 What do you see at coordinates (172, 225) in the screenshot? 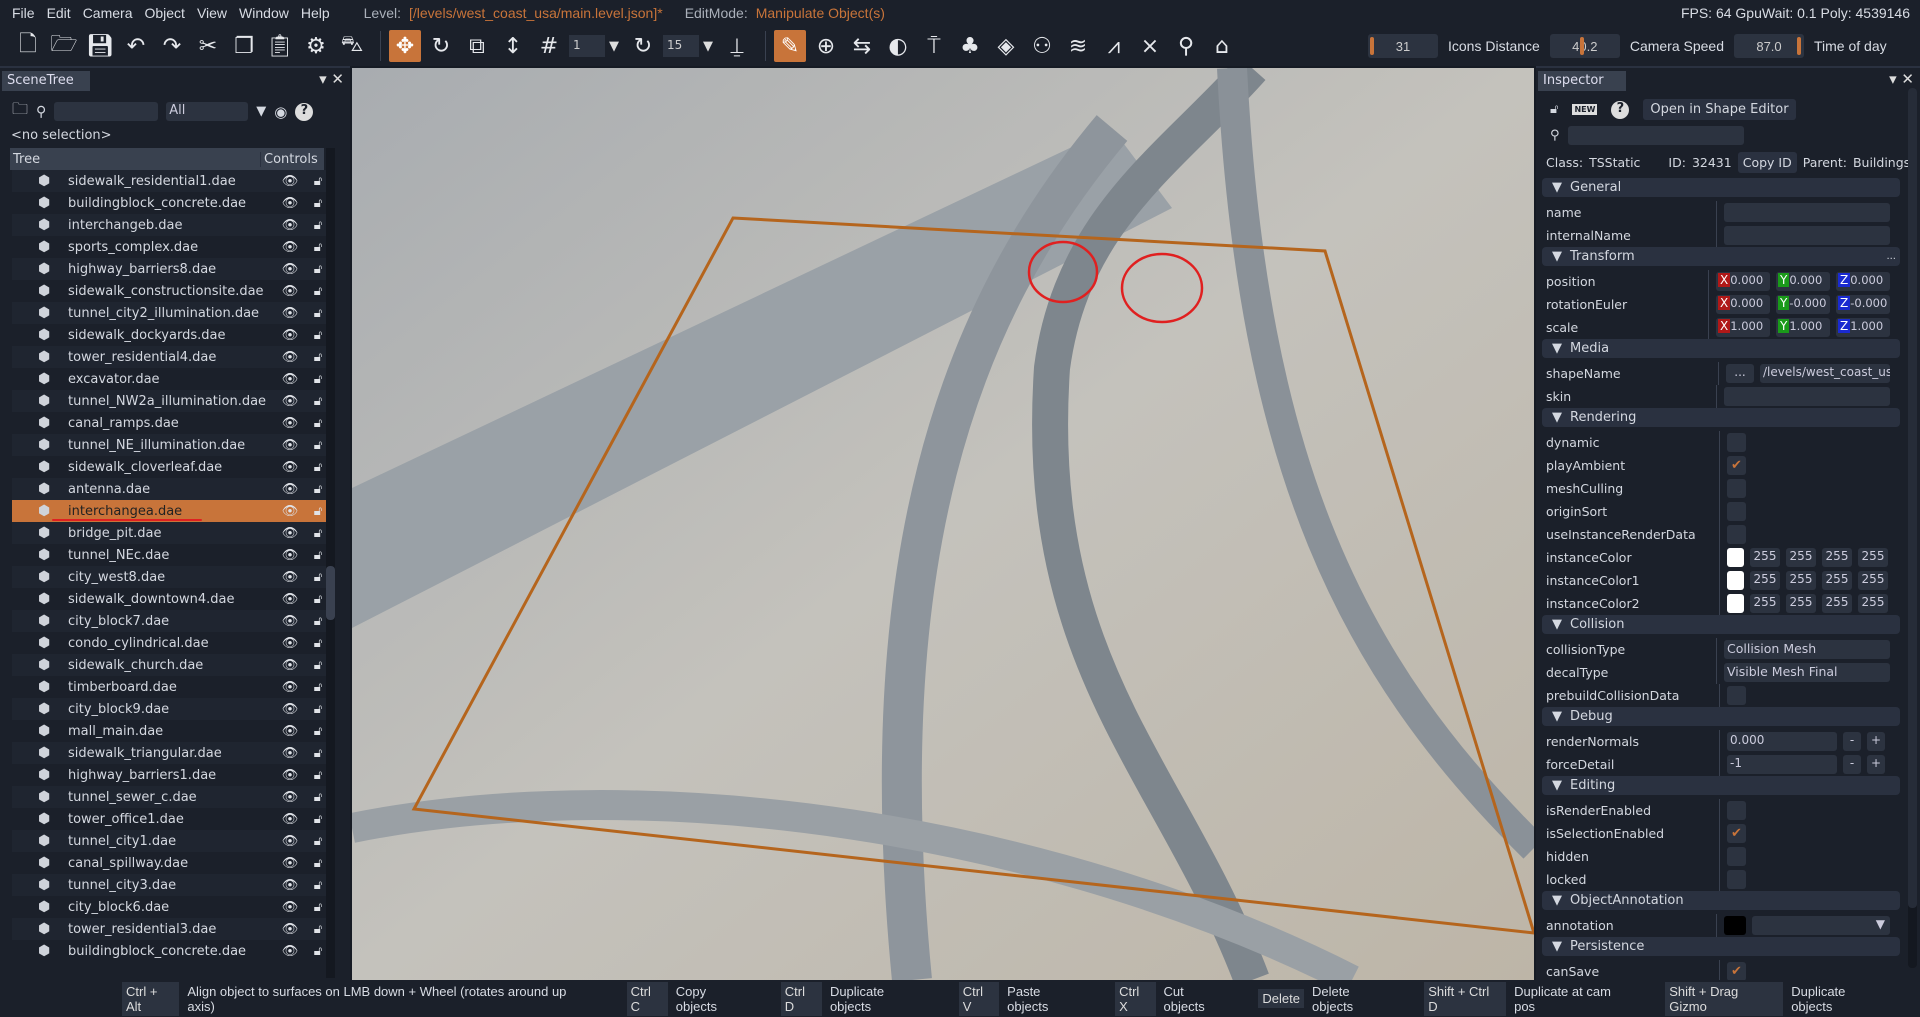
I see `tree-item: ⬢ interchangeb.dae 👁︎ 🔓︎` at bounding box center [172, 225].